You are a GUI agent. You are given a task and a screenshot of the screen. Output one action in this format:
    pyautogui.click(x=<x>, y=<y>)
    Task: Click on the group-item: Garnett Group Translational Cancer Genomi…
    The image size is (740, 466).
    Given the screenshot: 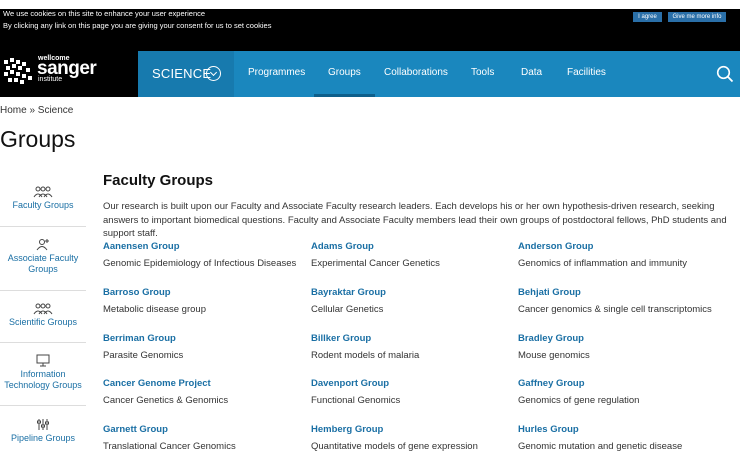 What is the action you would take?
    pyautogui.click(x=203, y=438)
    